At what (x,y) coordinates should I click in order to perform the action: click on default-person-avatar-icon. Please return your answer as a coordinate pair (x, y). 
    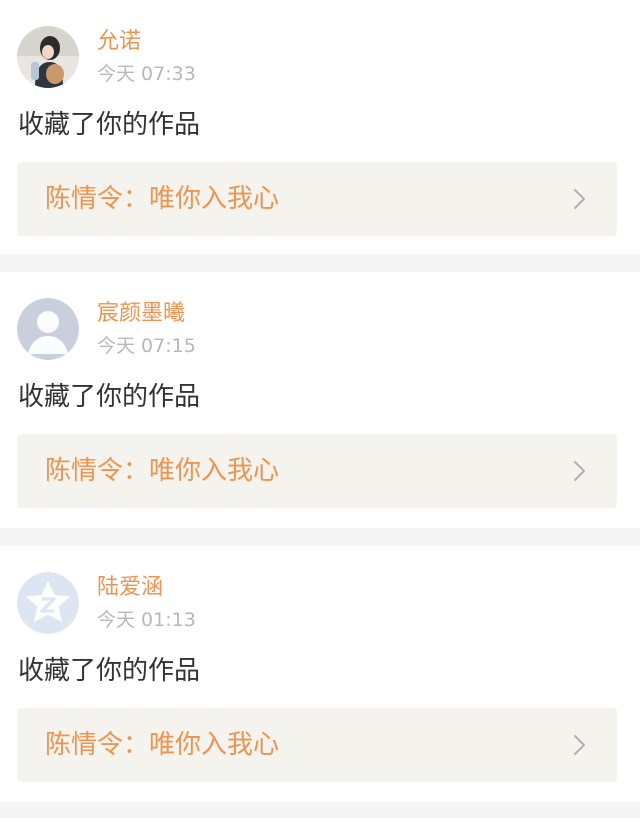
    Looking at the image, I should click on (48, 329).